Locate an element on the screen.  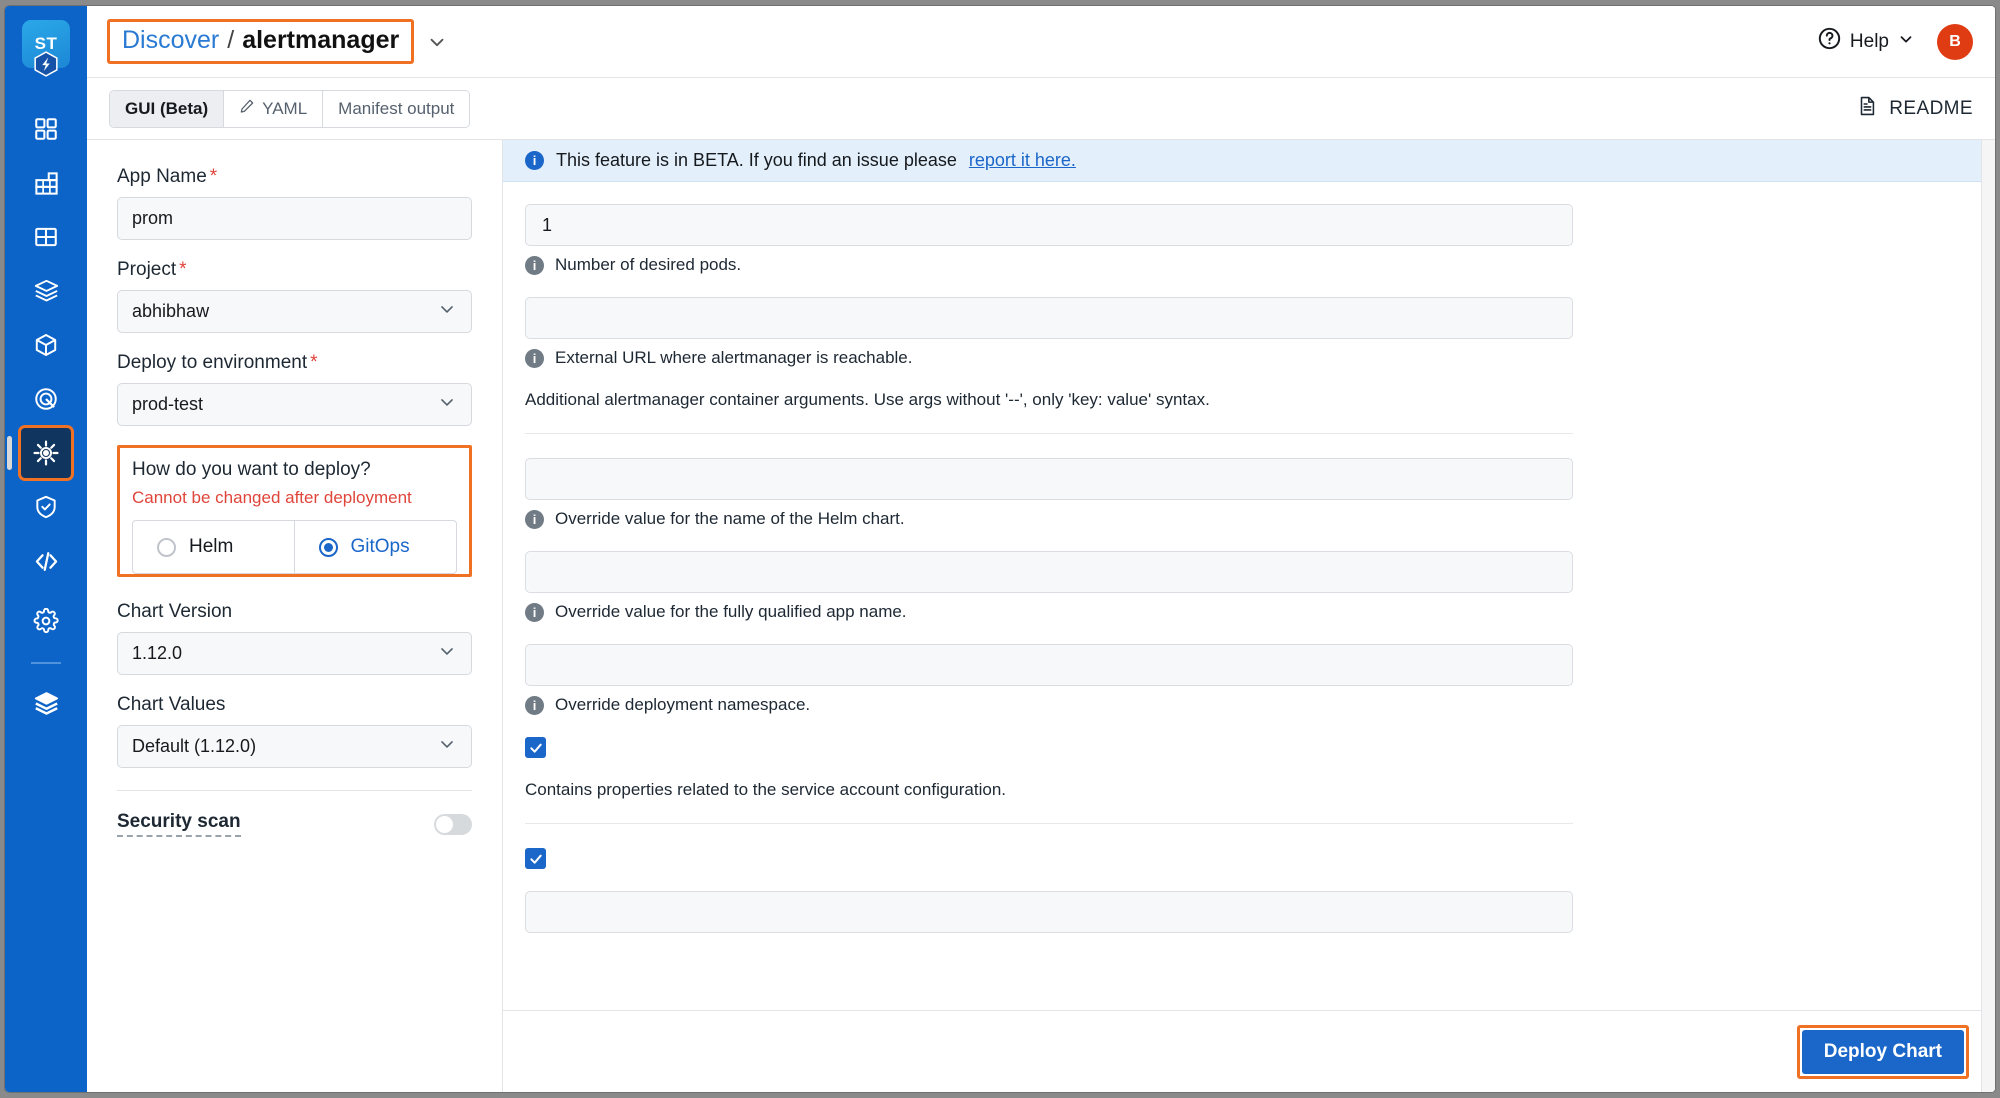
app-name-input: prom is located at coordinates (294, 218).